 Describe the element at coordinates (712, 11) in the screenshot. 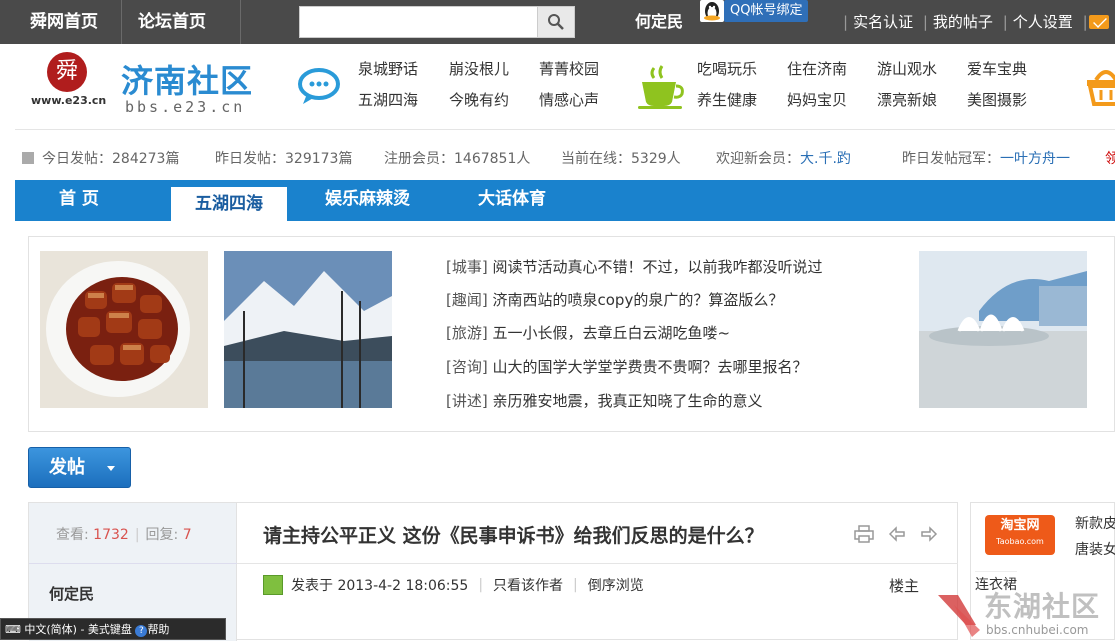

I see `qq-penguin-icon` at that location.